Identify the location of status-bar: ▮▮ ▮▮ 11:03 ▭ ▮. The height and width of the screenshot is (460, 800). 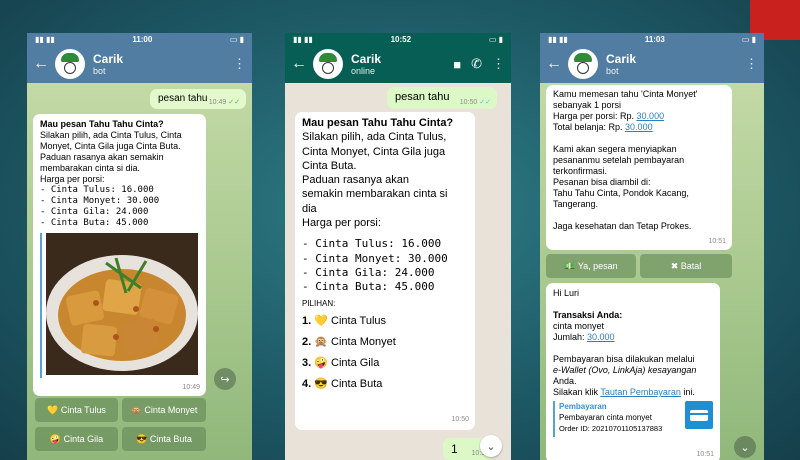
(652, 39).